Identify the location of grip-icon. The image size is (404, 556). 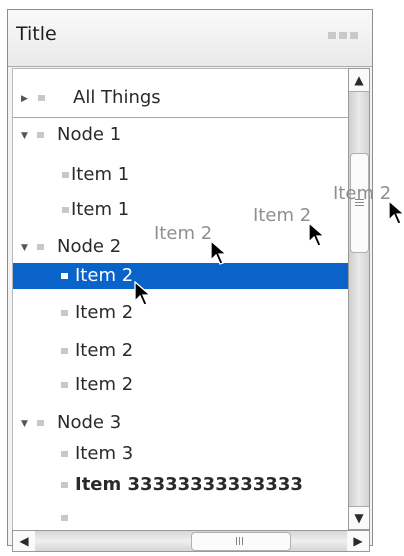
(236, 541).